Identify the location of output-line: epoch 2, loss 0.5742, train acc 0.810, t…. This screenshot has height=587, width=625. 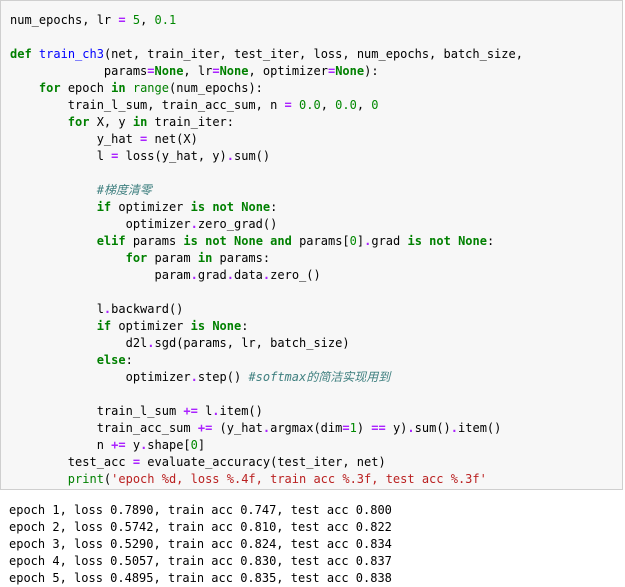
(200, 527).